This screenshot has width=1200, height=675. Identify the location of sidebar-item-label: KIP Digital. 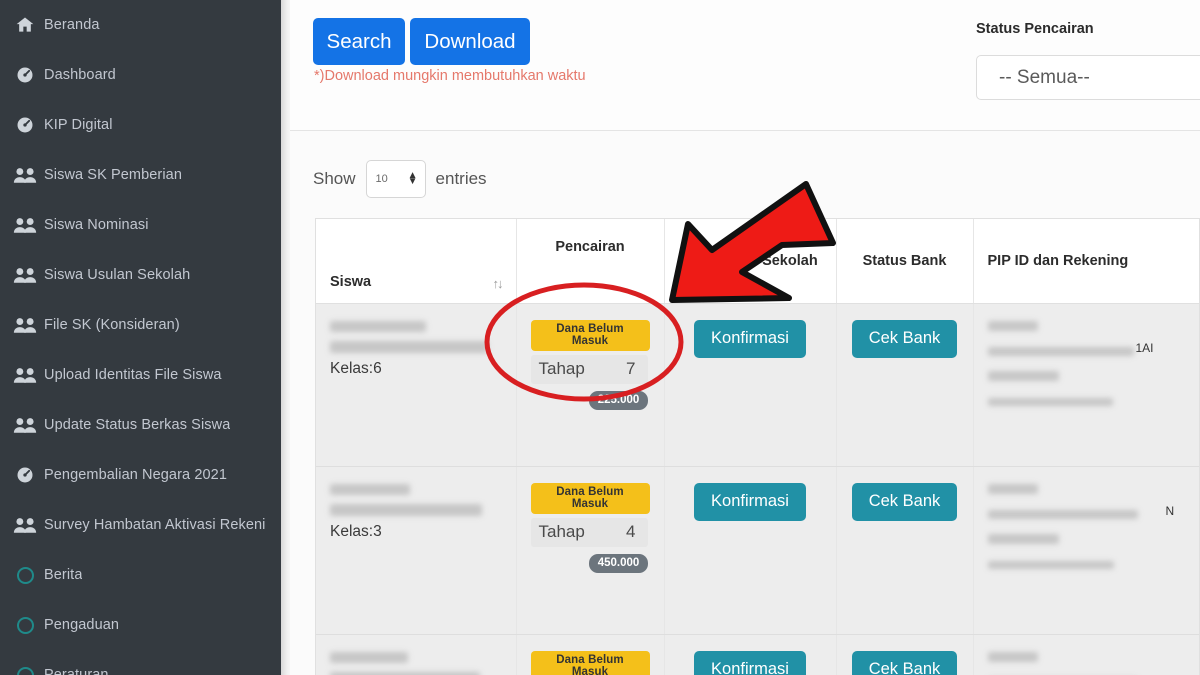
(78, 125).